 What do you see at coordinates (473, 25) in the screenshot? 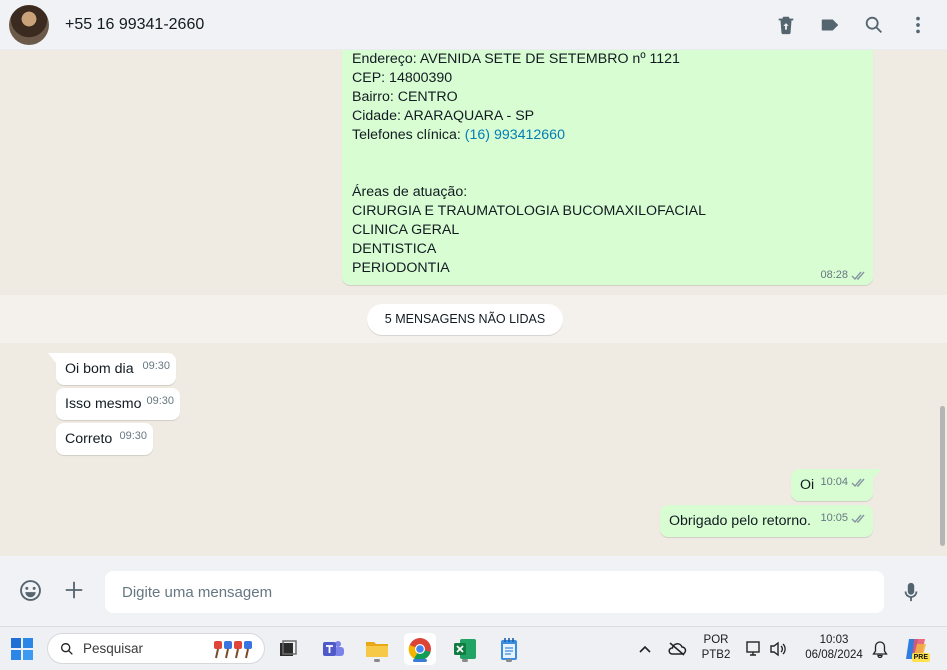
I see `chat-header: +55 16 99341-2660` at bounding box center [473, 25].